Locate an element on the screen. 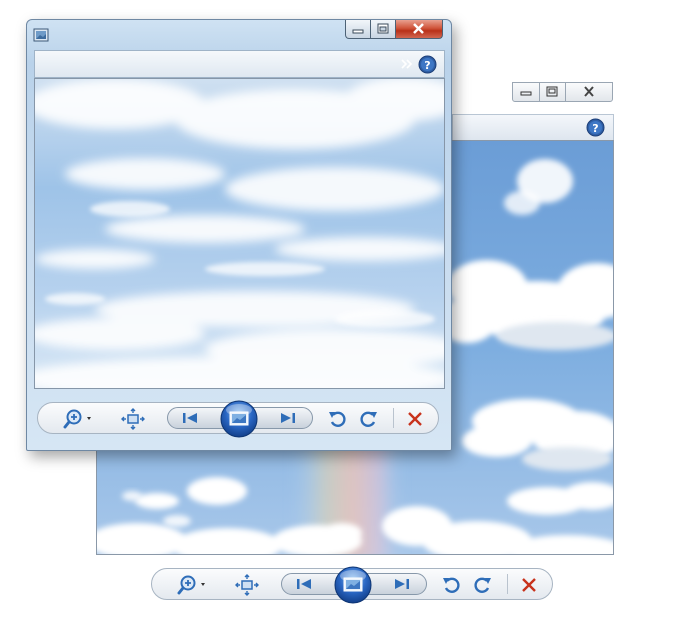 The width and height of the screenshot is (678, 640). front-toolbar-container is located at coordinates (239, 419).